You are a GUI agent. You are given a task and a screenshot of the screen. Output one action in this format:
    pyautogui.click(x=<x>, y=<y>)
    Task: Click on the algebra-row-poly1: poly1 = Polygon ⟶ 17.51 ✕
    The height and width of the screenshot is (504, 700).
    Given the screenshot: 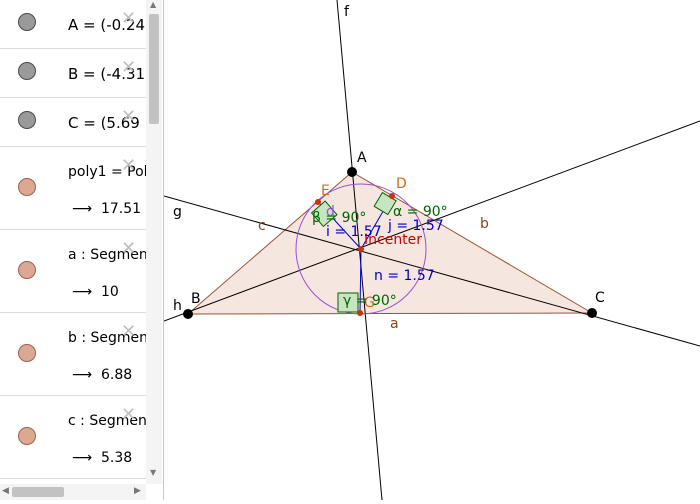 What is the action you would take?
    pyautogui.click(x=73, y=188)
    